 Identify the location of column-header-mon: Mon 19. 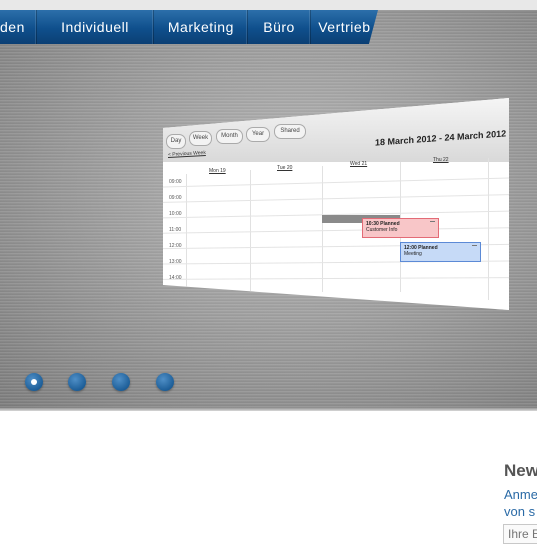
(217, 171).